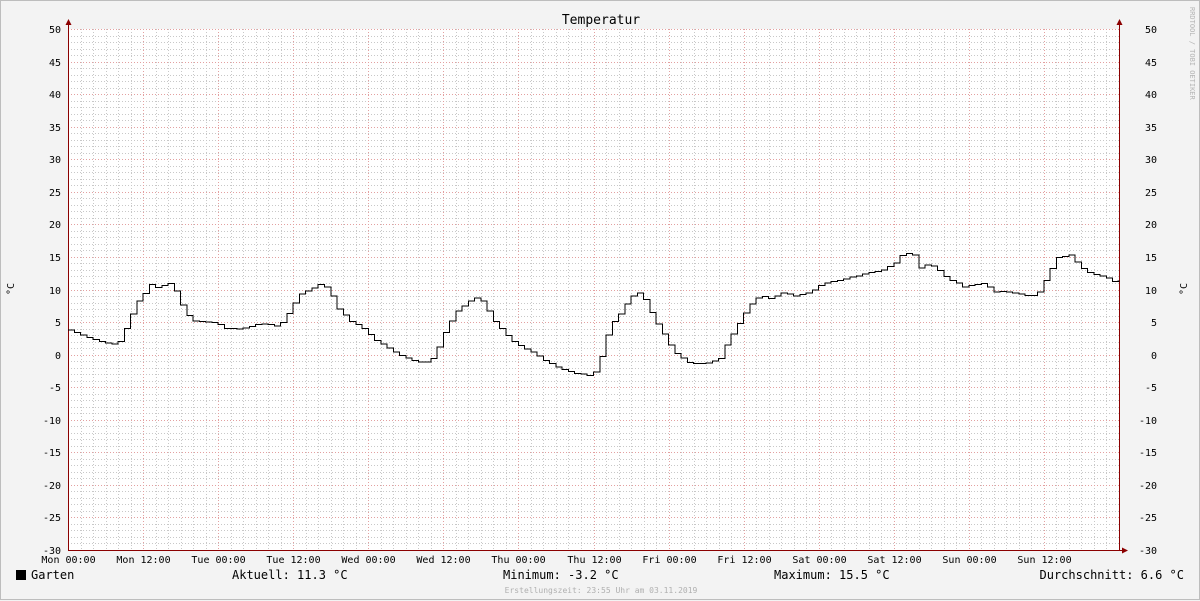  What do you see at coordinates (894, 560) in the screenshot?
I see `x-tick-label: Sat 12:00` at bounding box center [894, 560].